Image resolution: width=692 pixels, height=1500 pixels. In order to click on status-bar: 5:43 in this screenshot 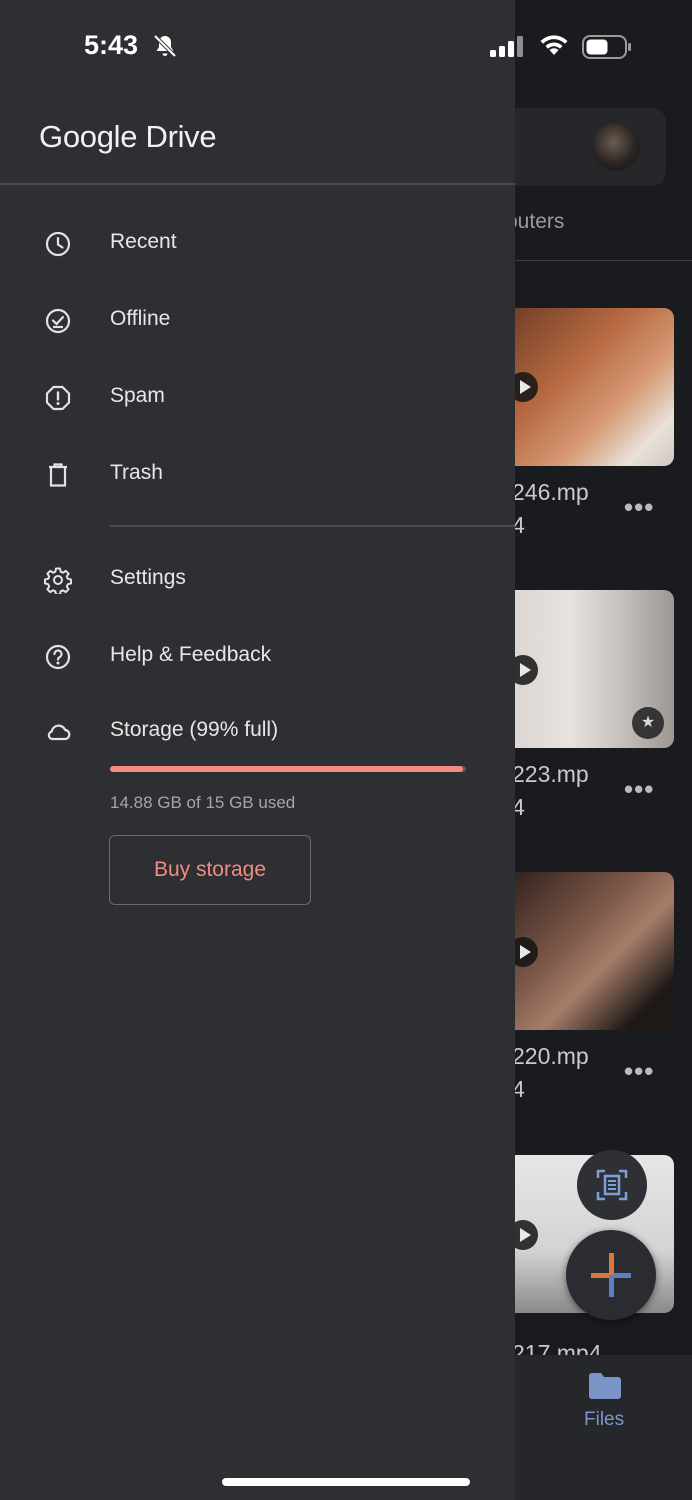, I will do `click(346, 45)`.